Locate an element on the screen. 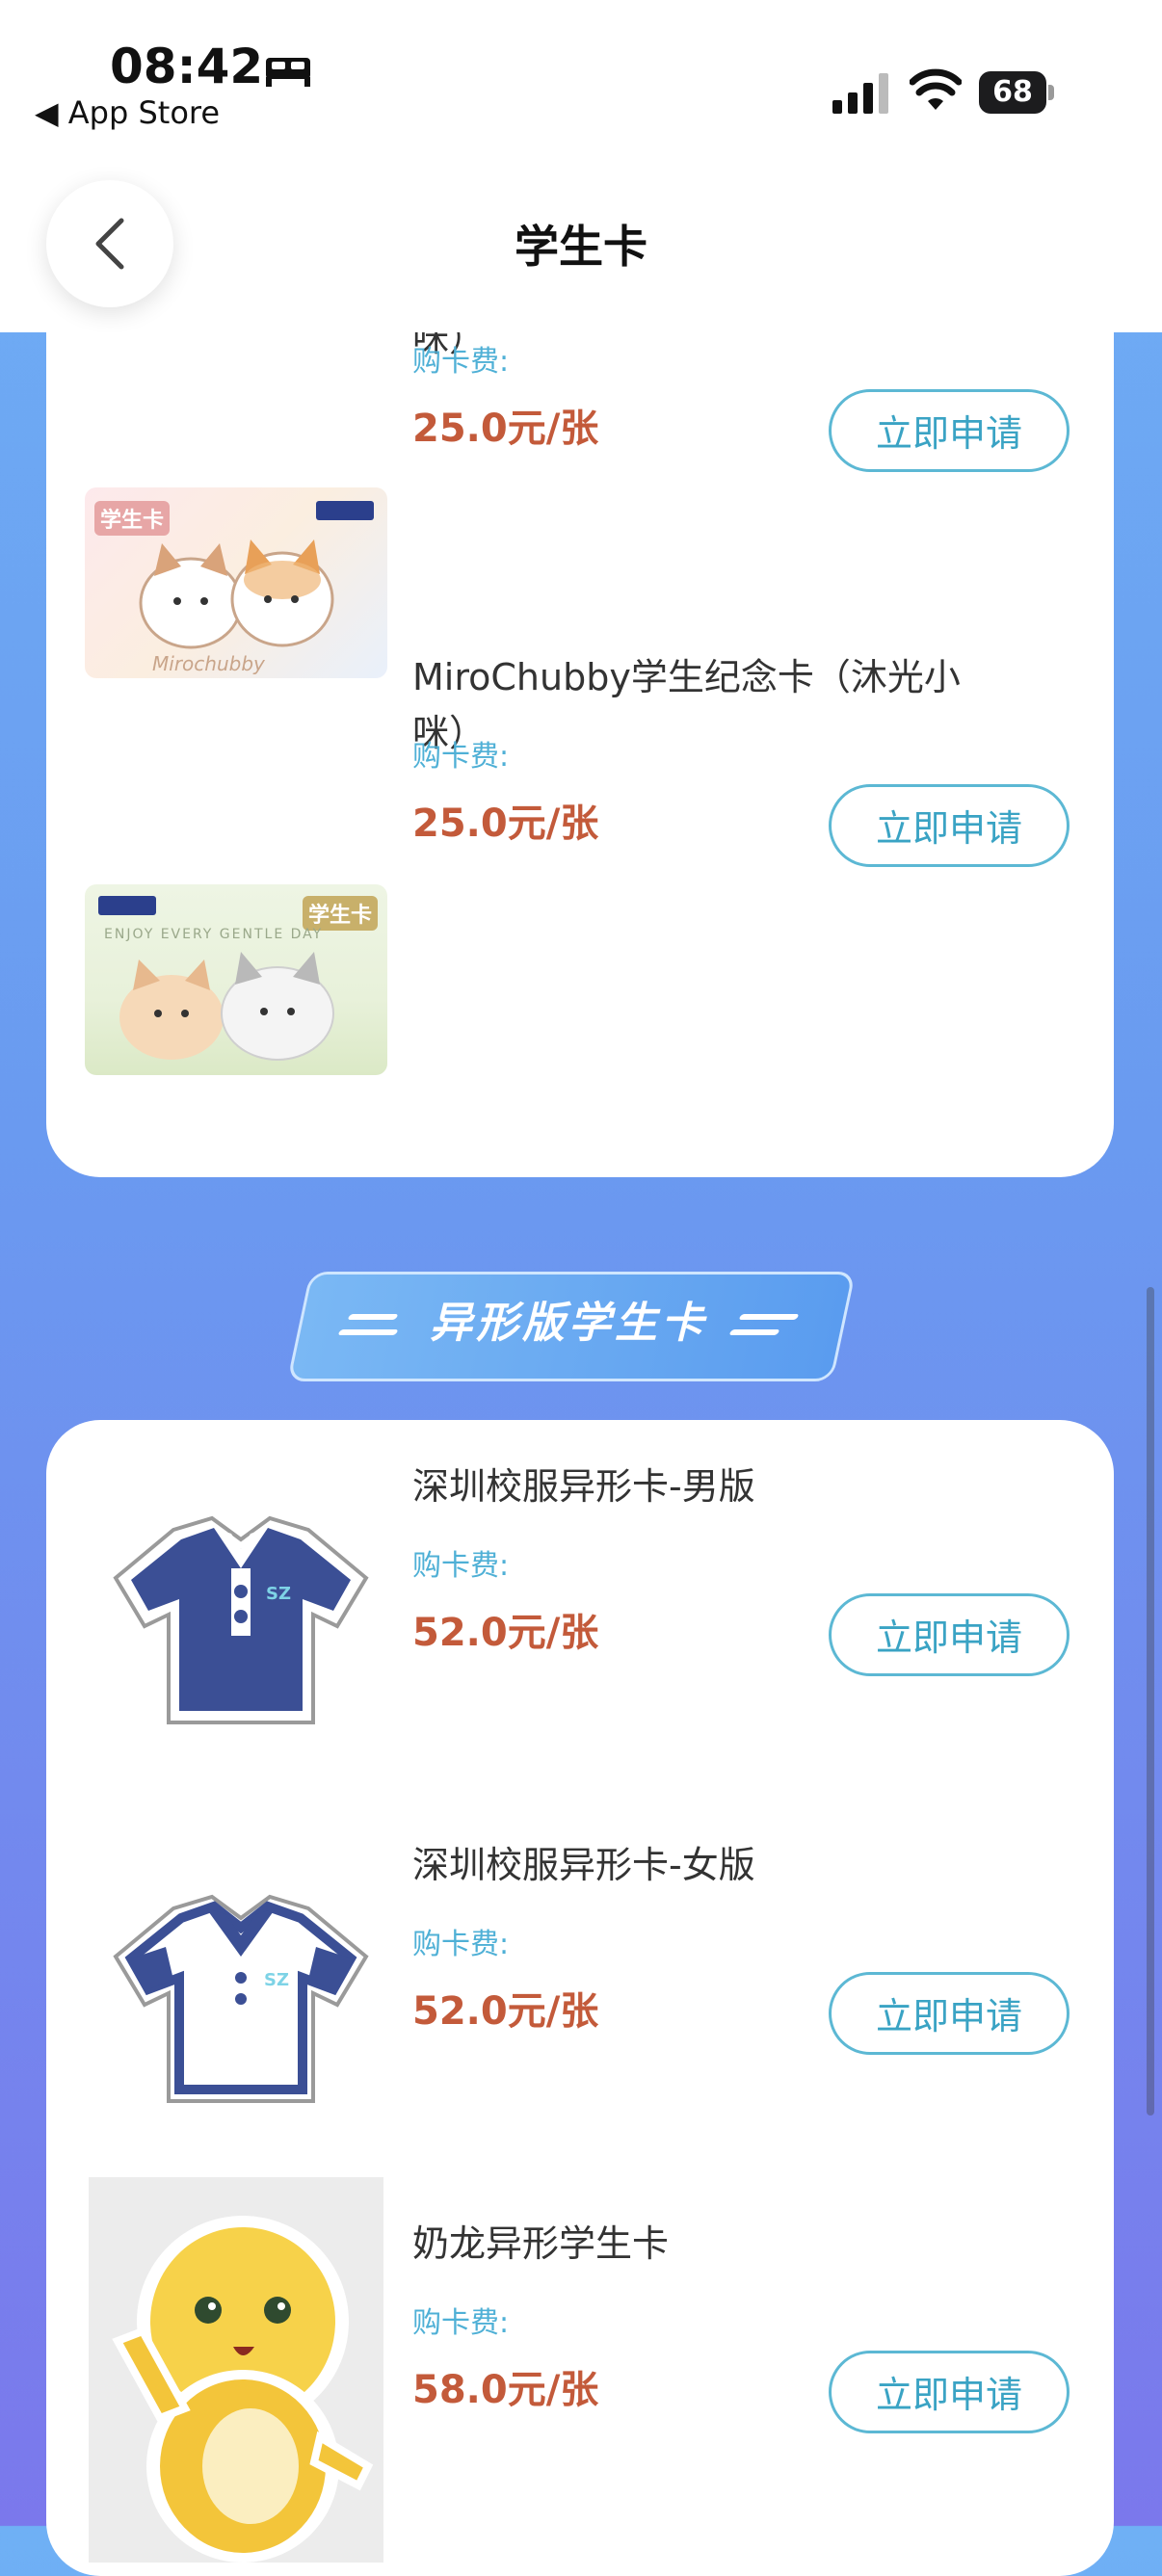 The height and width of the screenshot is (2576, 1162). page-title: 学生卡 is located at coordinates (581, 247).